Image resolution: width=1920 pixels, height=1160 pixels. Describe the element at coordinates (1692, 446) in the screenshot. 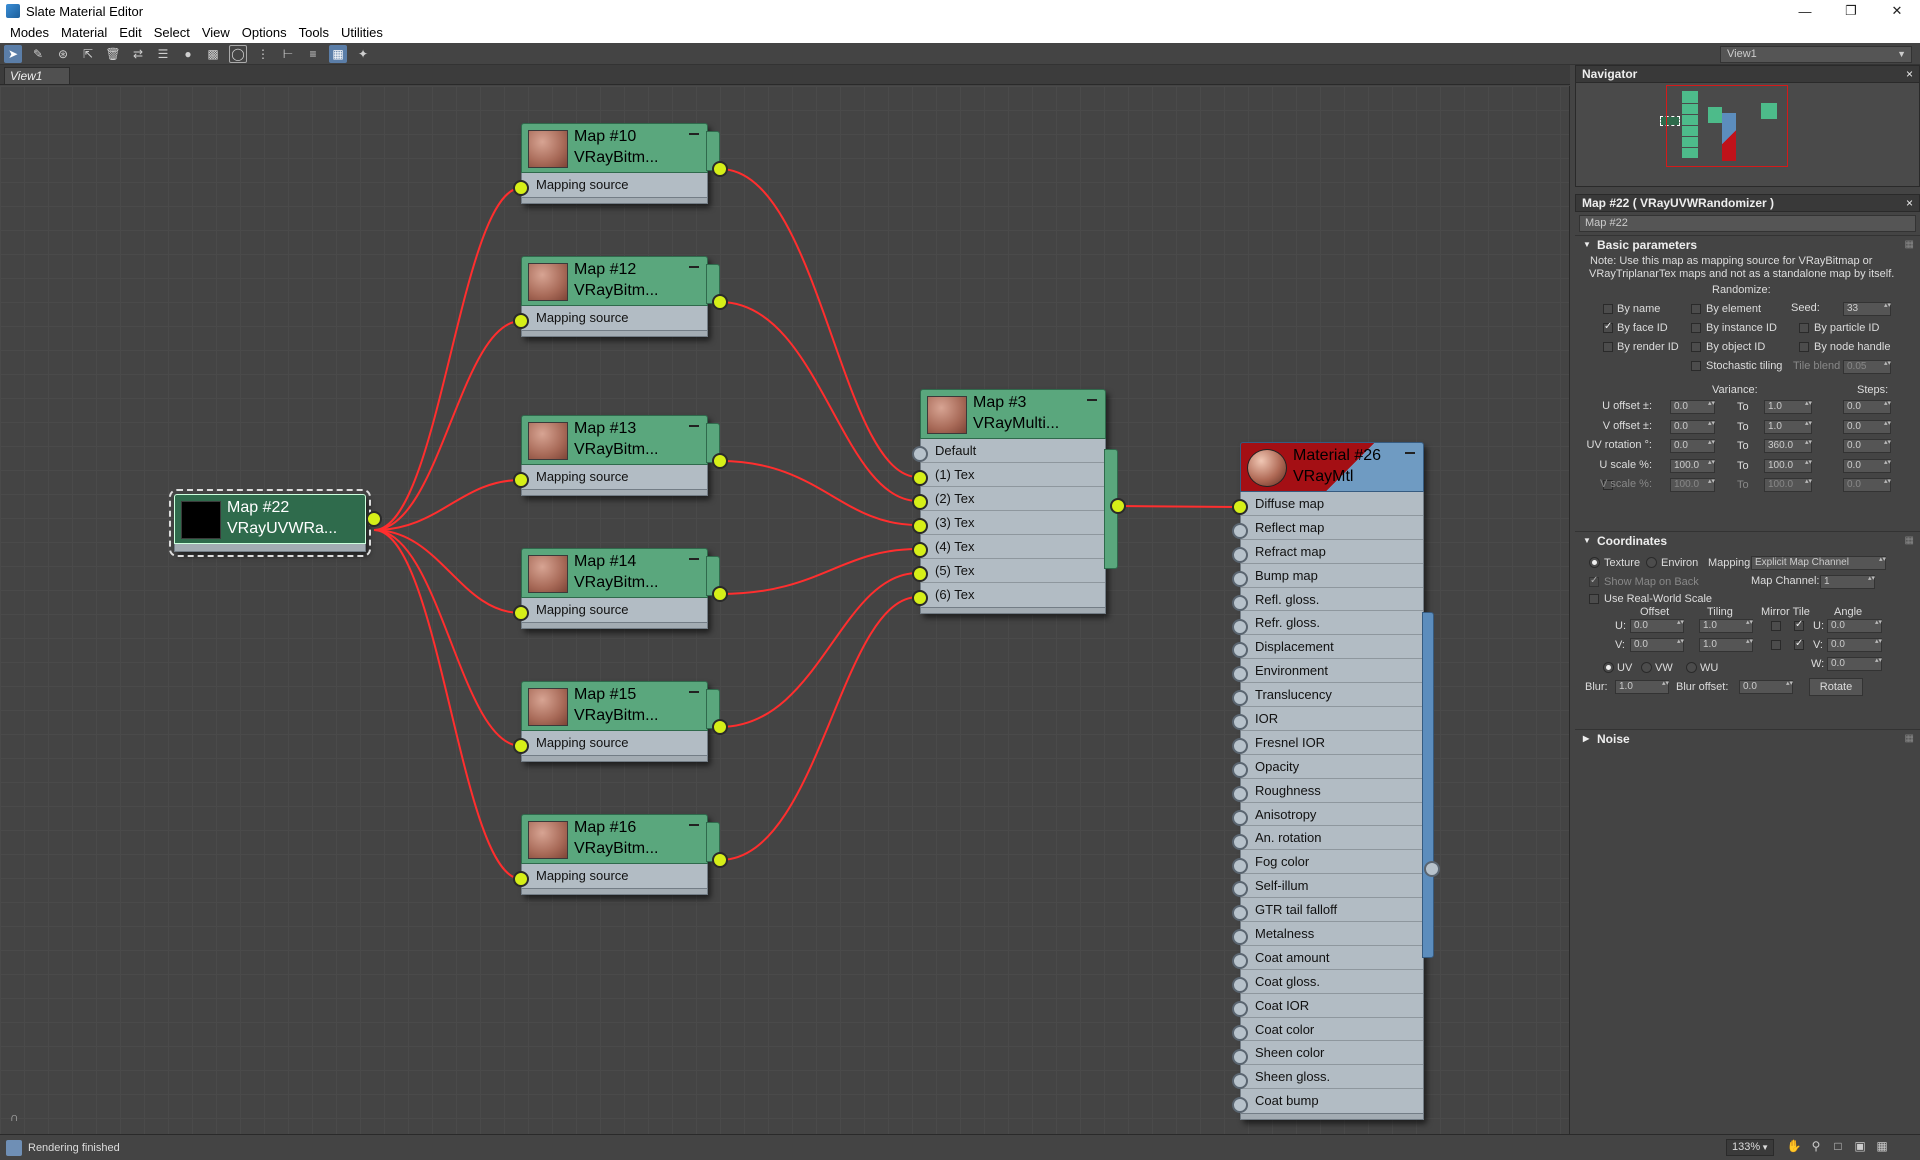

I see `variance-value-spinner: 0.0` at that location.